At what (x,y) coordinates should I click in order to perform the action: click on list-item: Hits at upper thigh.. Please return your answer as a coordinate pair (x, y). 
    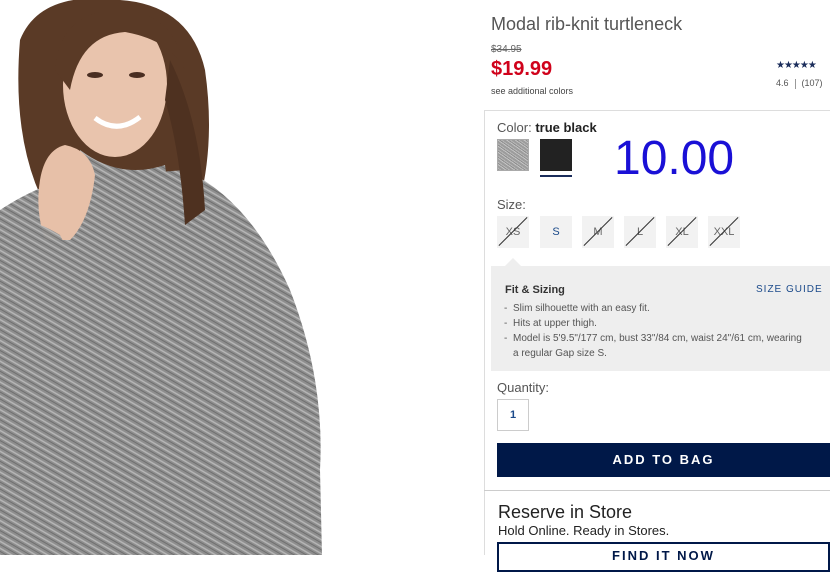
    Looking at the image, I should click on (654, 323).